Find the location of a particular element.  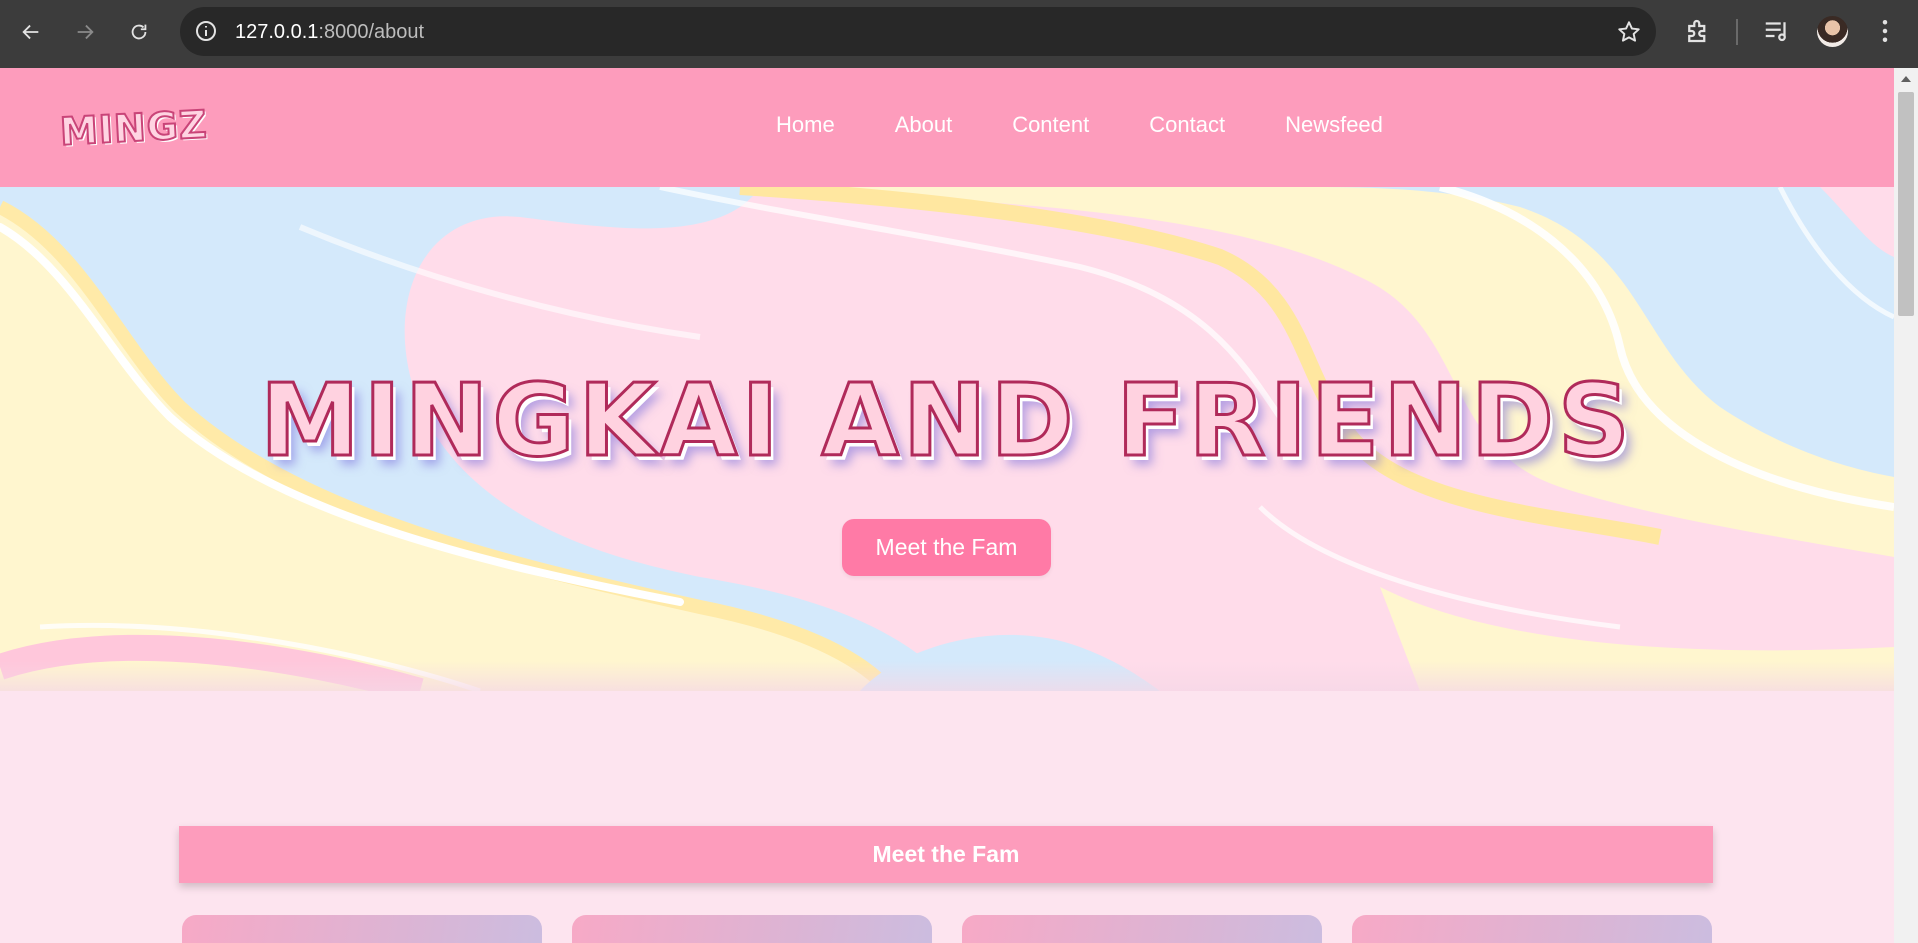

reload-icon is located at coordinates (139, 32).